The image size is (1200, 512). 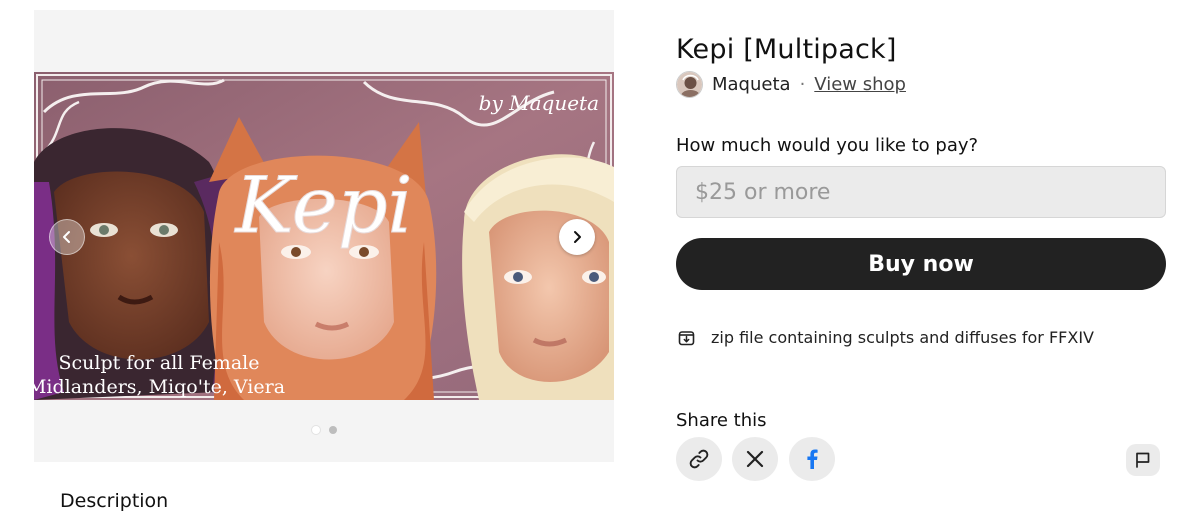 What do you see at coordinates (686, 337) in the screenshot?
I see `file-download-icon` at bounding box center [686, 337].